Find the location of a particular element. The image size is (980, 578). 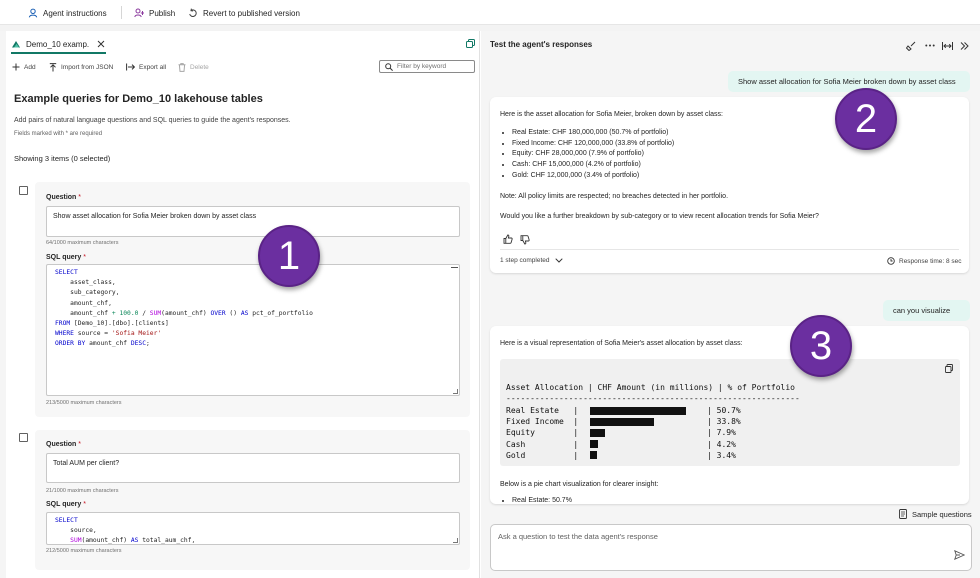

allocation-row: Fixed Income | | 33.8% is located at coordinates (726, 421).